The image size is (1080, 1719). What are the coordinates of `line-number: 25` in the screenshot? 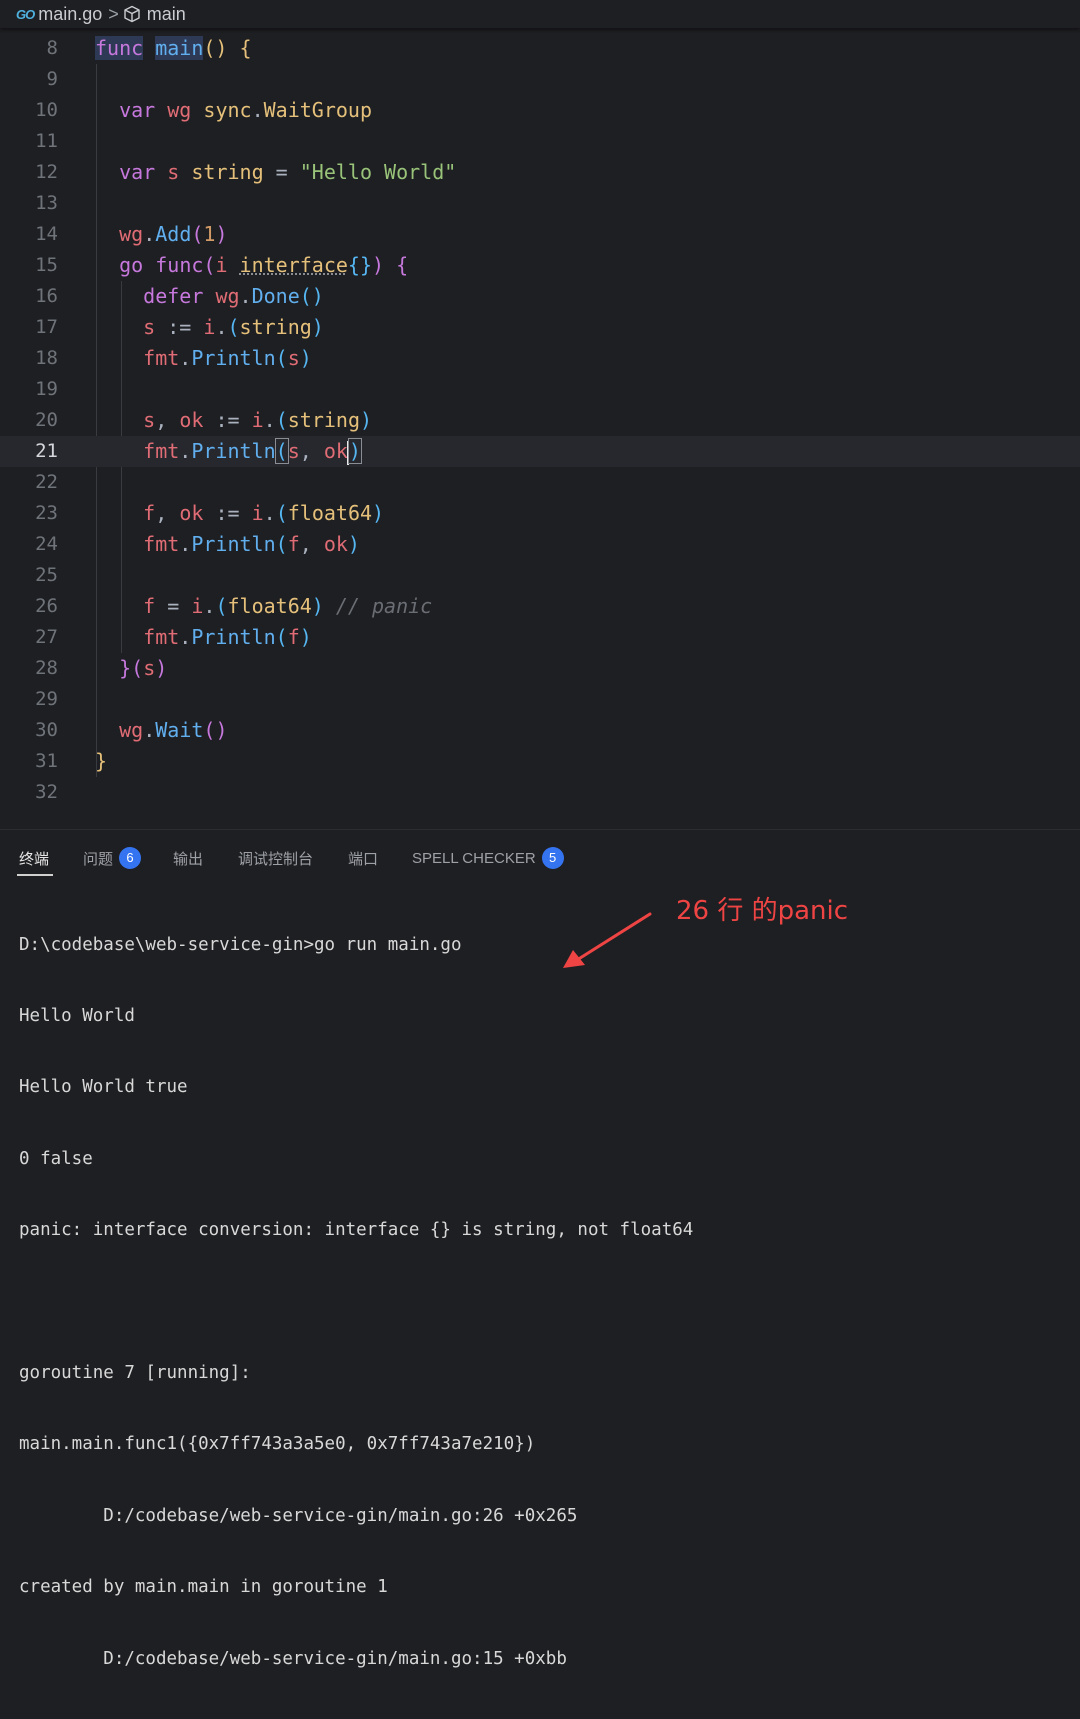 It's located at (46, 575).